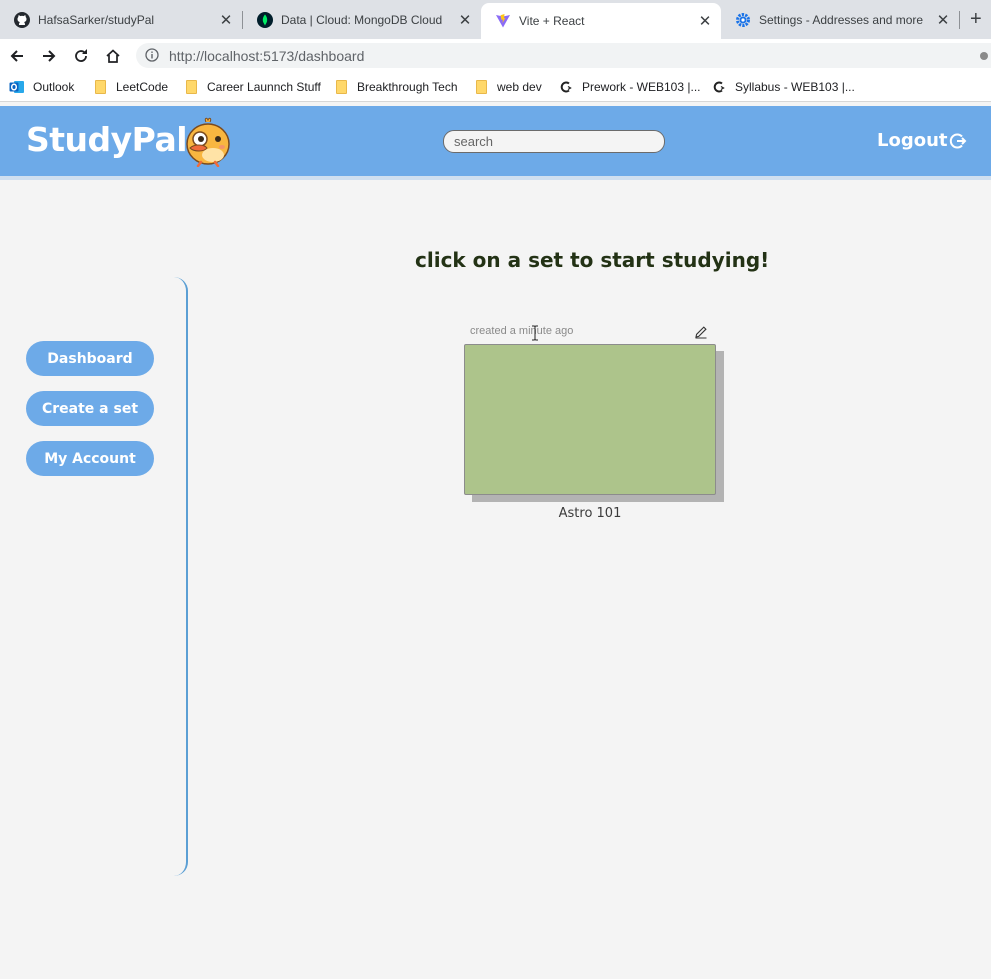 The image size is (991, 979). I want to click on new-tab-button: +, so click(980, 19).